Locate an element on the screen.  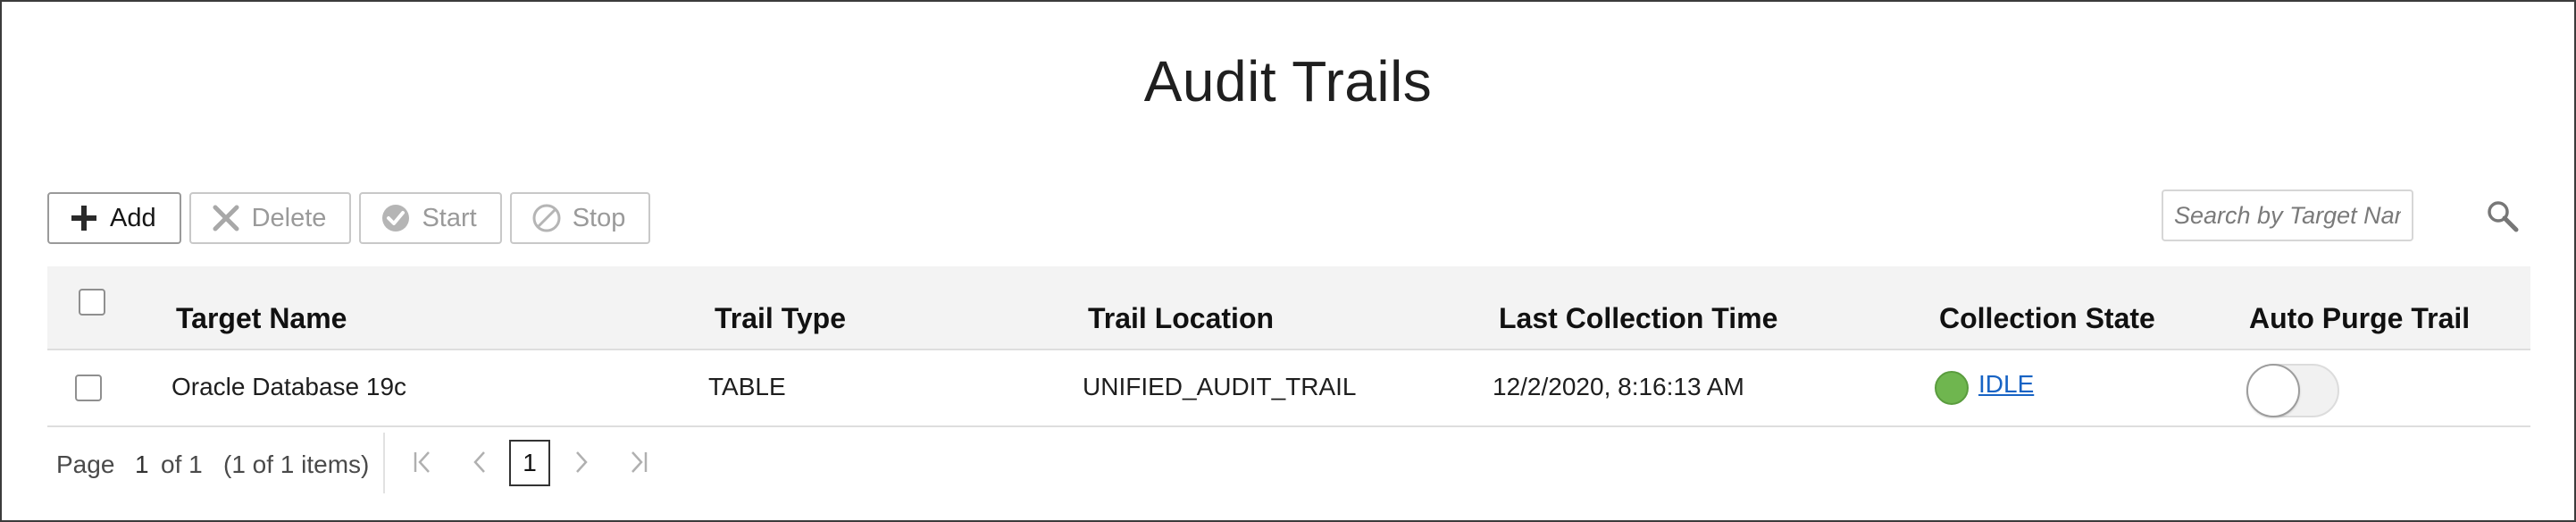
stop-button: Stop is located at coordinates (580, 218).